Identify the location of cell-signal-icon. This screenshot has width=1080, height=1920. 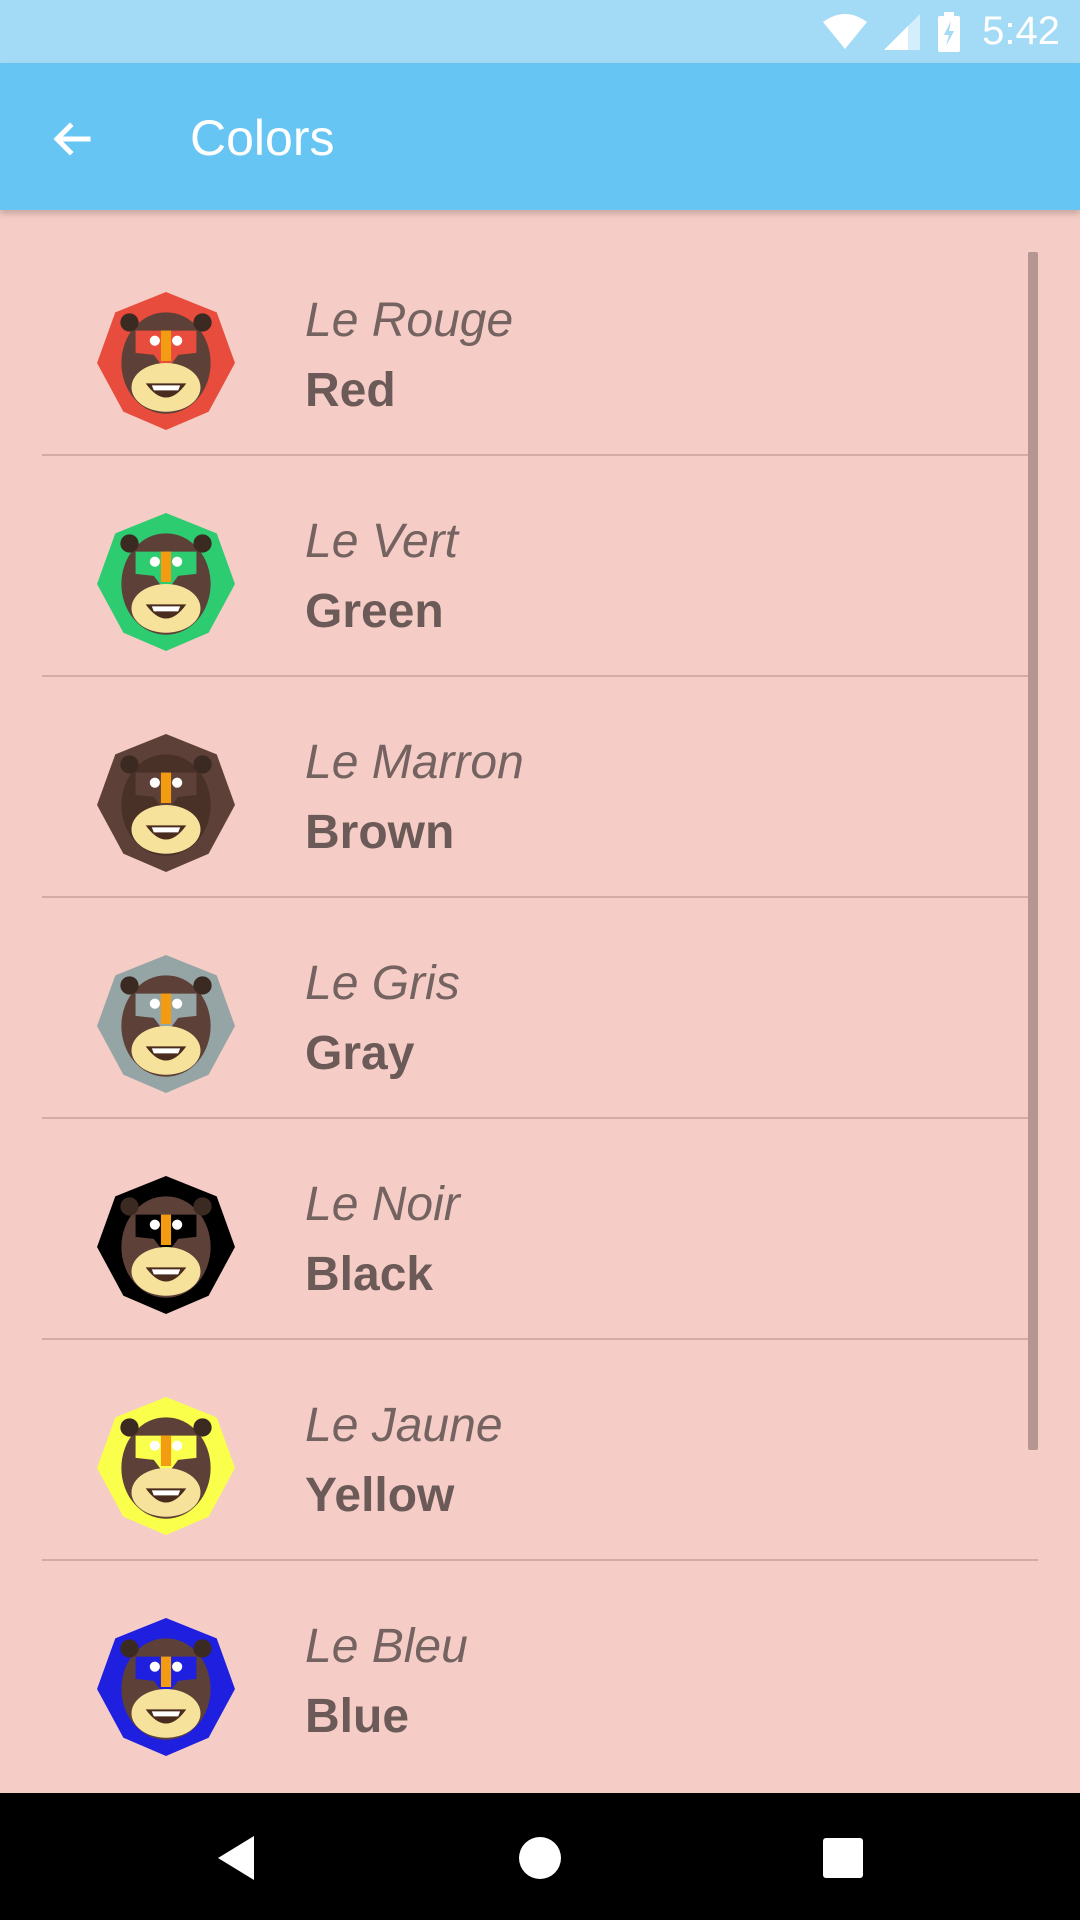
(902, 31).